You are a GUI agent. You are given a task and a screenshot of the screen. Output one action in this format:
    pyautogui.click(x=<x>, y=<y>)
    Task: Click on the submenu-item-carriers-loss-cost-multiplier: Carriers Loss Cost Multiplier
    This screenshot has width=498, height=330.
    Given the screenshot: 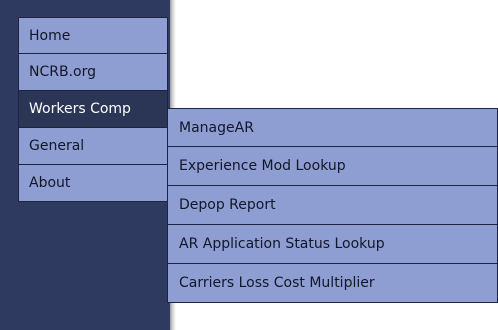 What is the action you would take?
    pyautogui.click(x=332, y=283)
    